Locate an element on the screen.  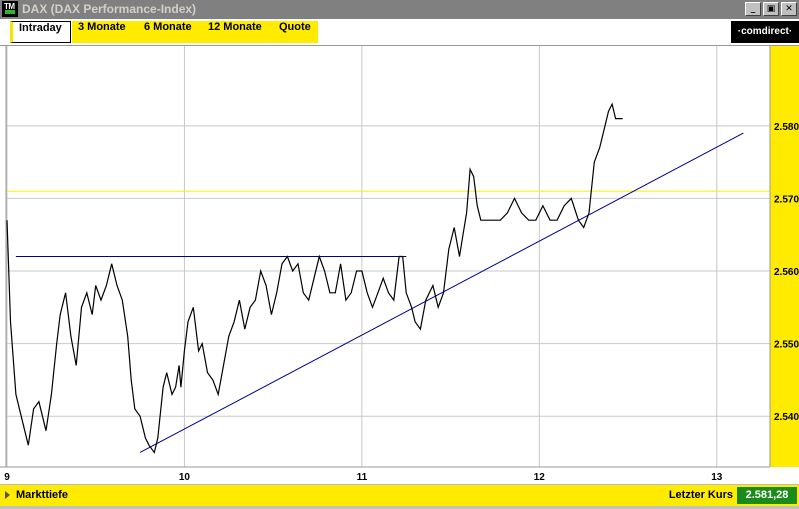
x-tick-label: 12 is located at coordinates (540, 477).